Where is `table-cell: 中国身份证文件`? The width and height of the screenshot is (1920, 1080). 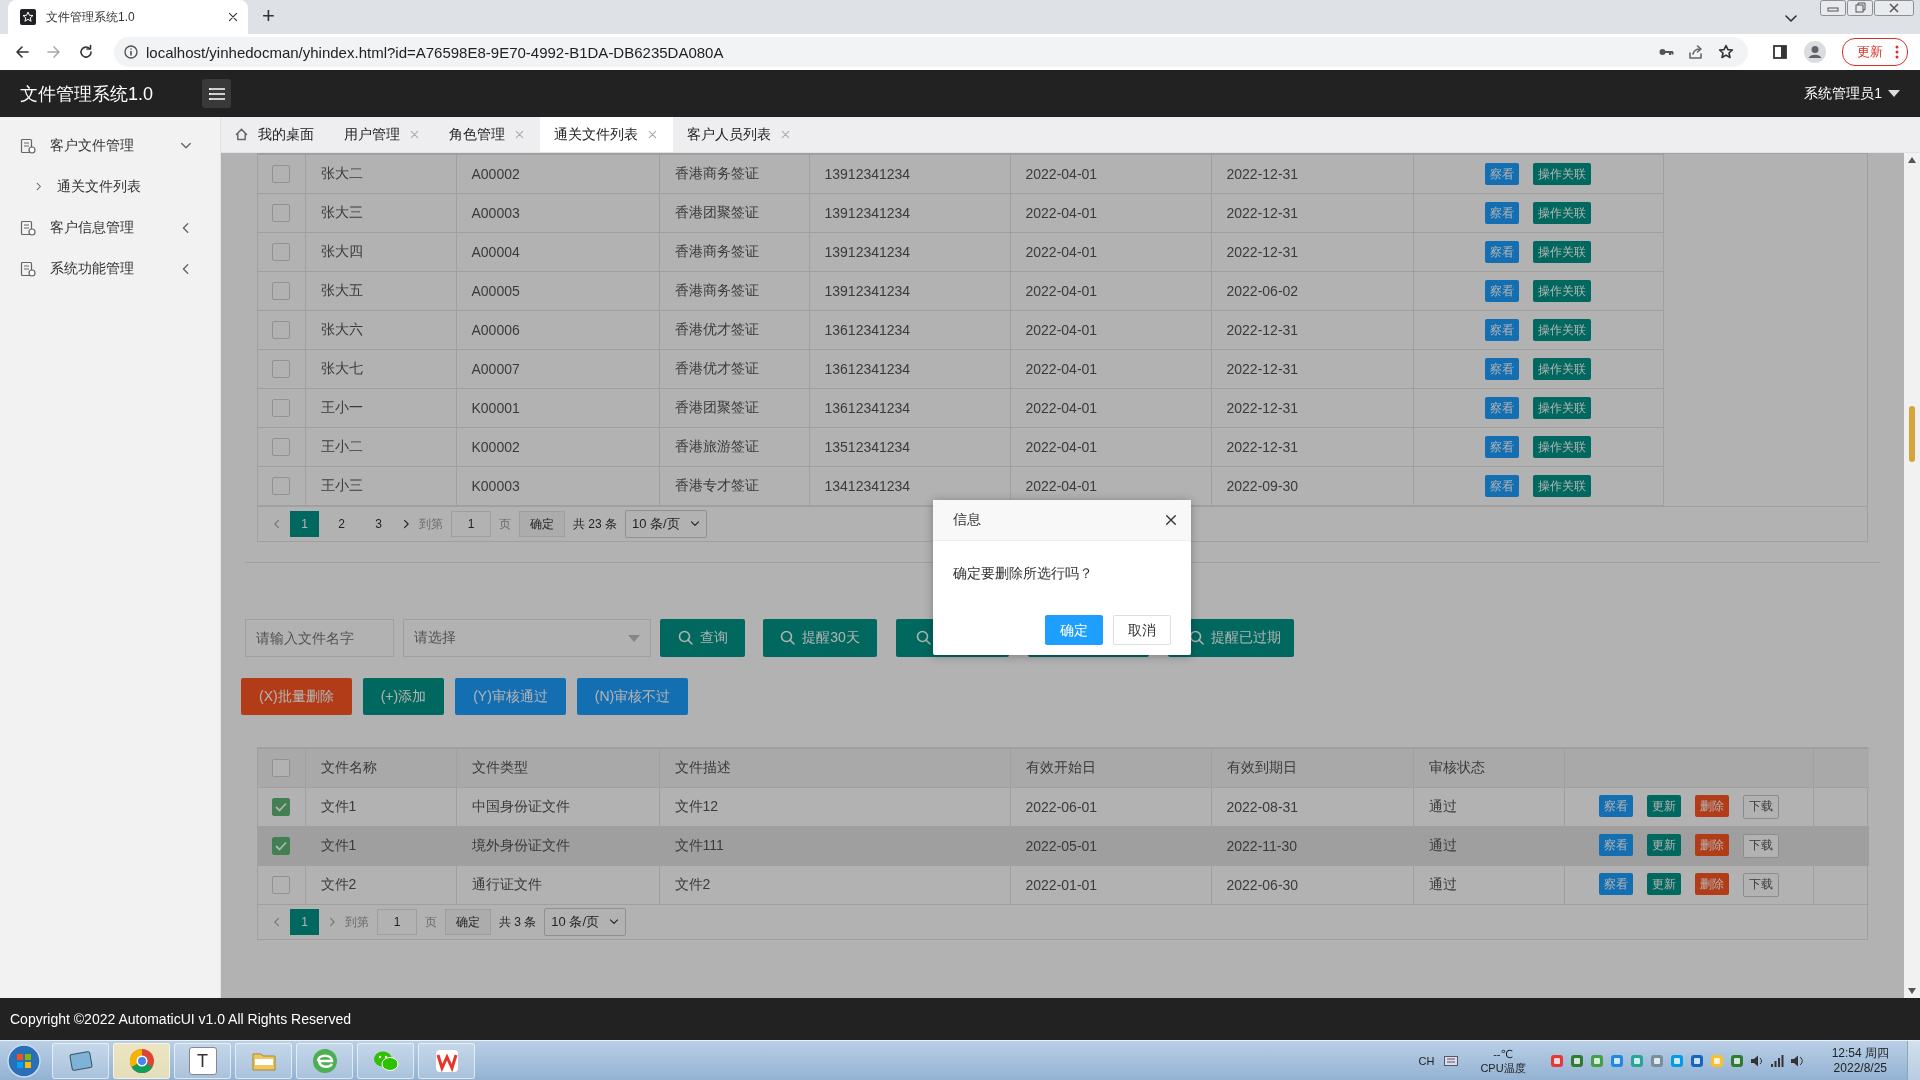 table-cell: 中国身份证文件 is located at coordinates (557, 807).